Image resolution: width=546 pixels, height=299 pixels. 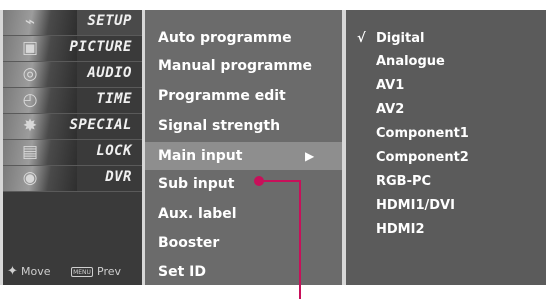 I want to click on sidebar-item-dvr: ◉ DVR, so click(x=72, y=179).